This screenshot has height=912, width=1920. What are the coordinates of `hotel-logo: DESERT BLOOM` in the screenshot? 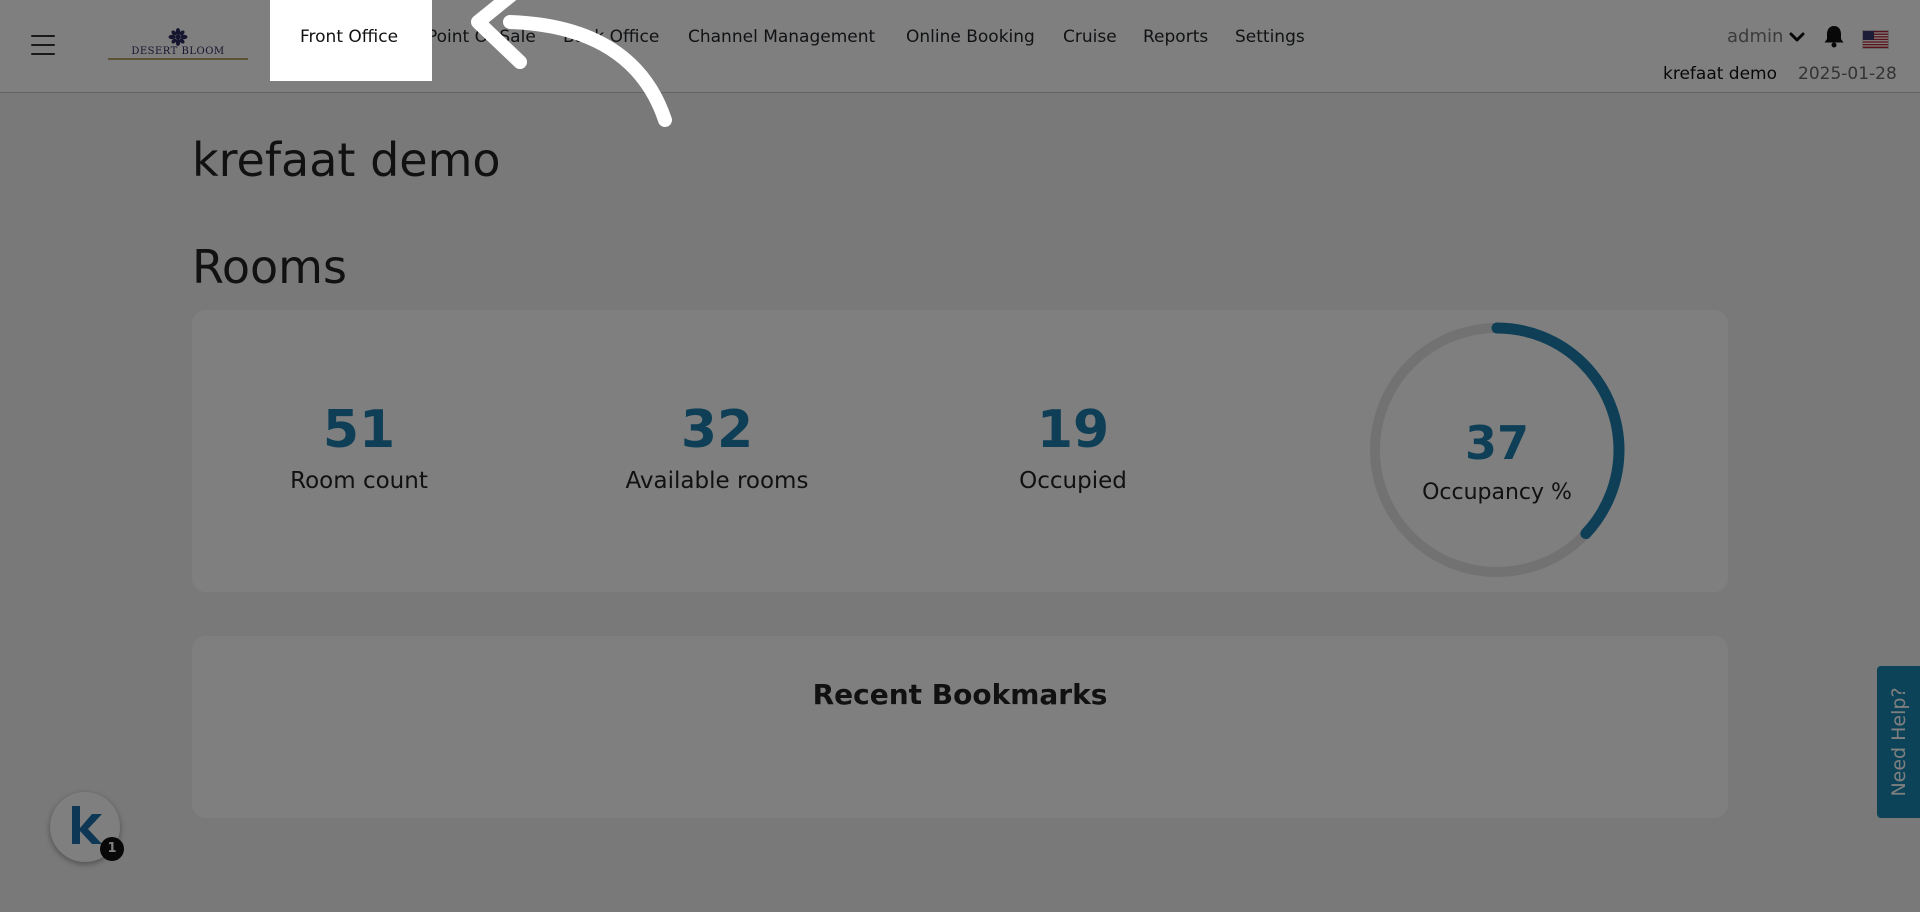 It's located at (178, 46).